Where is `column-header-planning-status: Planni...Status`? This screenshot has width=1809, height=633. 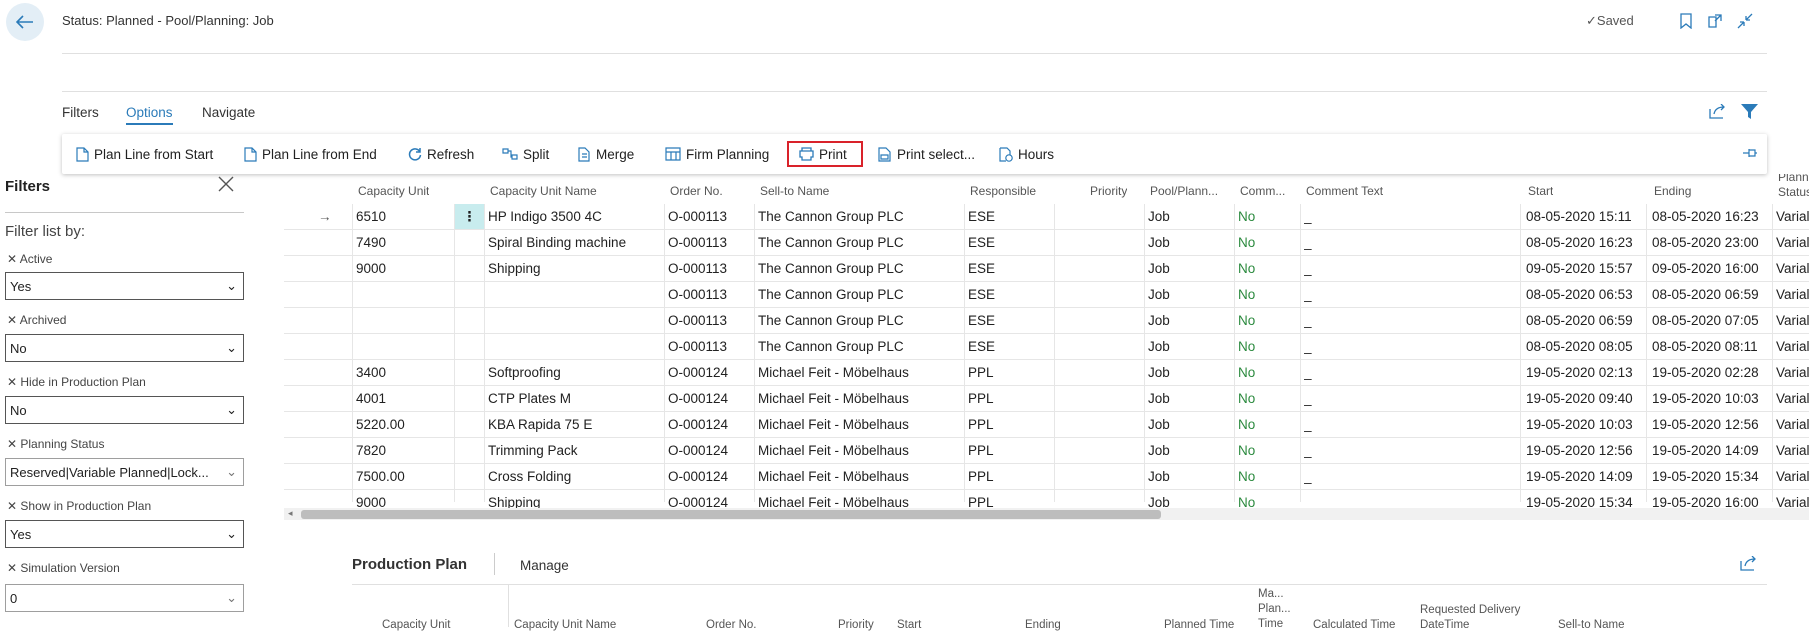
column-header-planning-status: Planni...Status is located at coordinates (1793, 187).